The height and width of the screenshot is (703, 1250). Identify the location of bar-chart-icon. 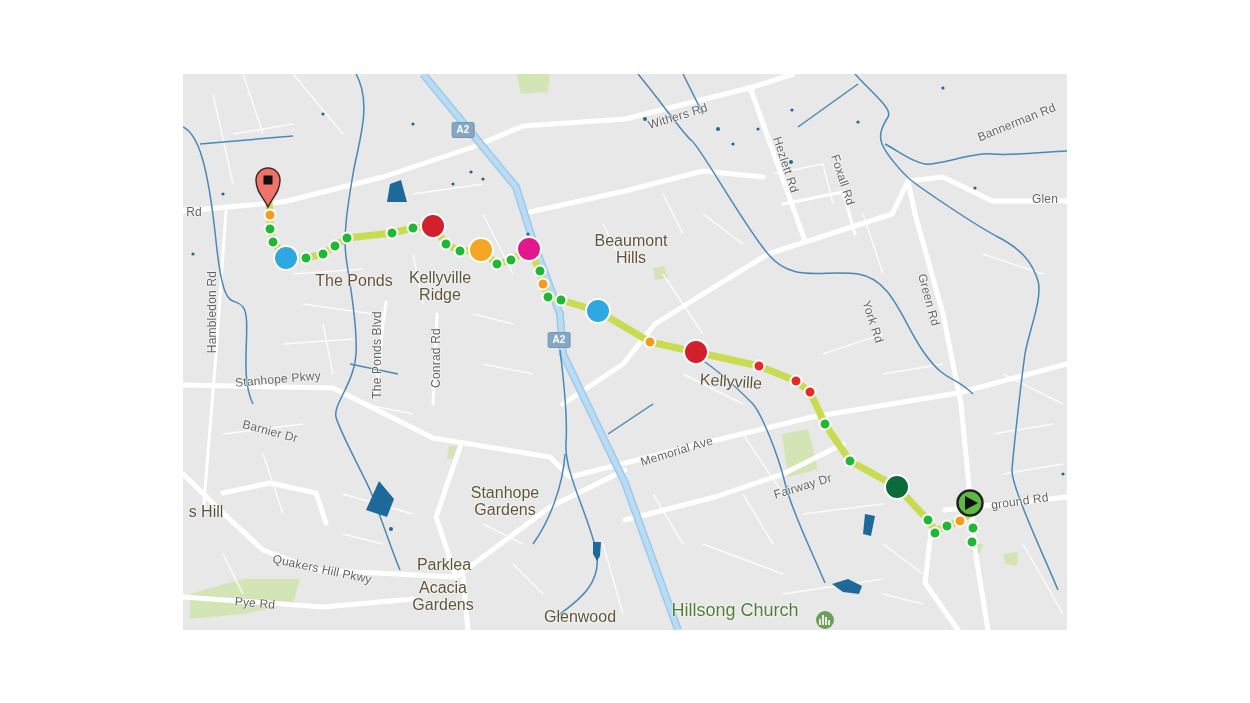
(825, 619).